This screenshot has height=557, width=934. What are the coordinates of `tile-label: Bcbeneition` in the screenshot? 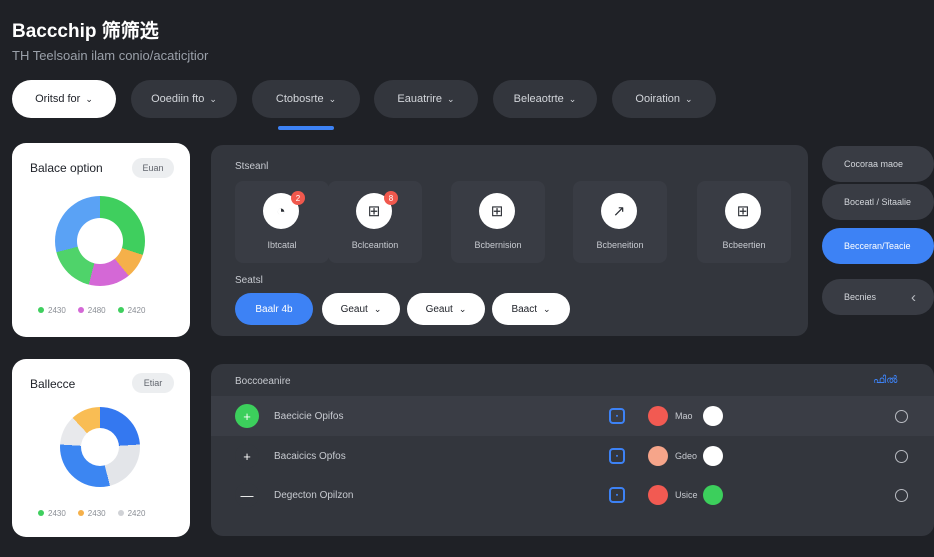 It's located at (620, 245).